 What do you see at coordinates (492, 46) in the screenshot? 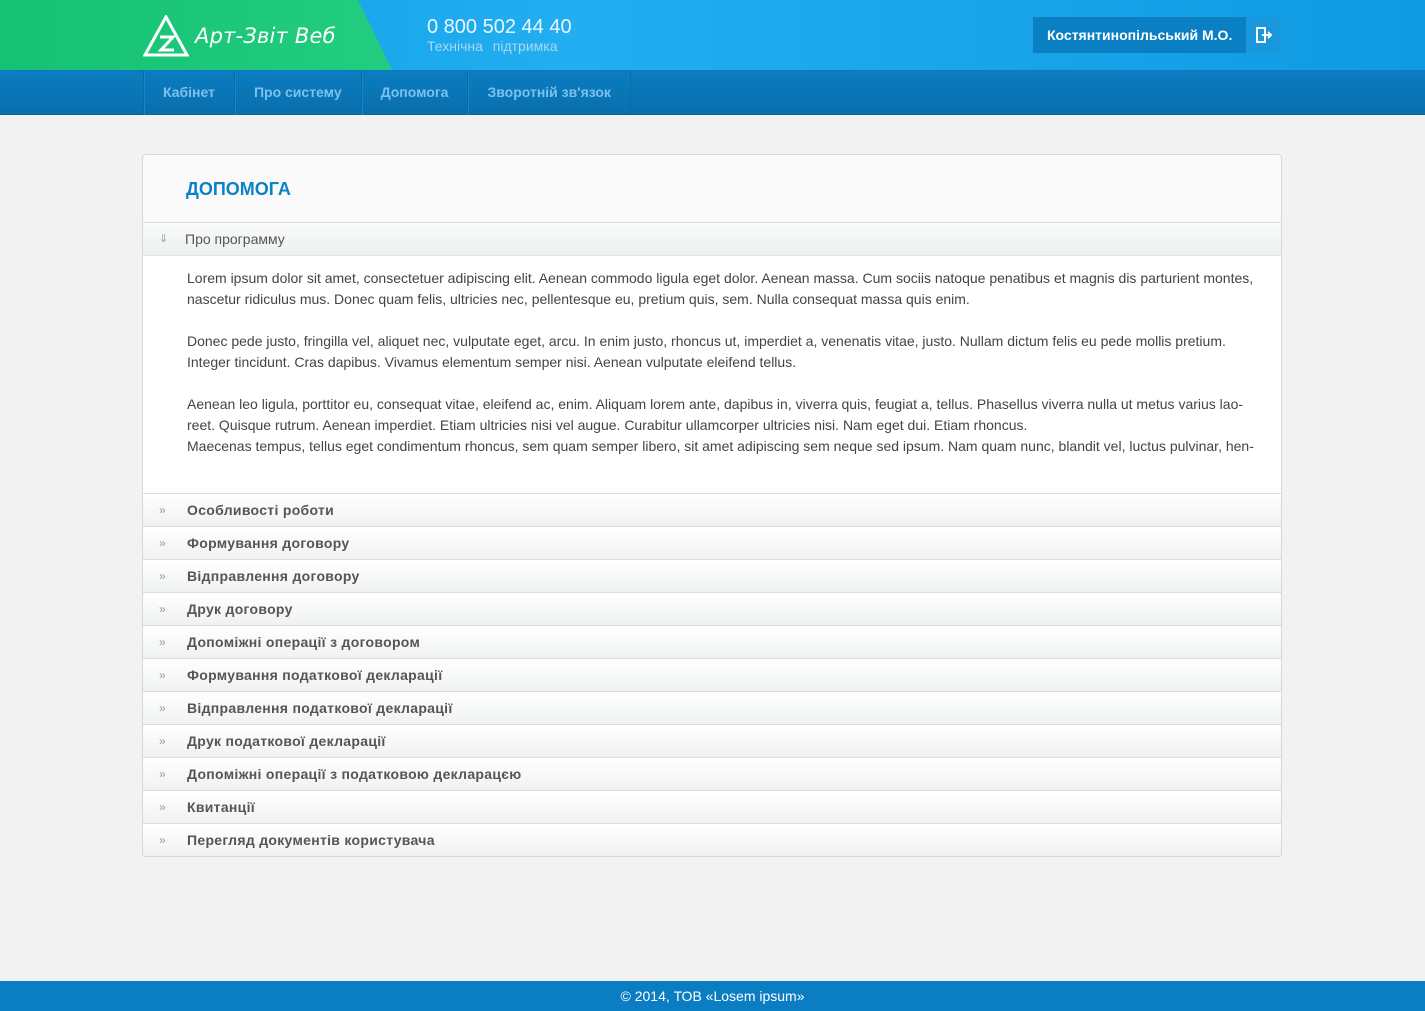
I see `phone-label: Технічна підтримка` at bounding box center [492, 46].